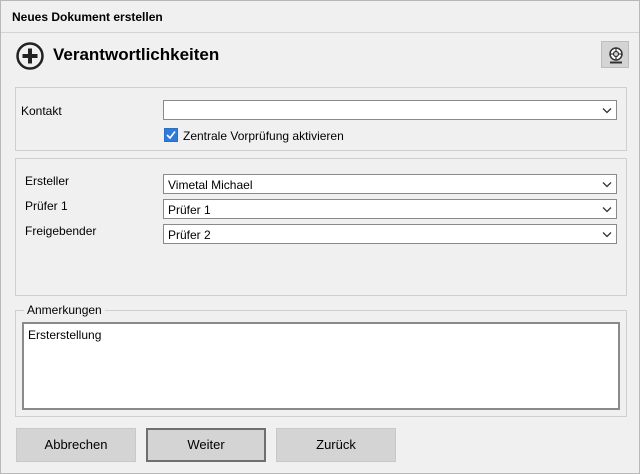 The image size is (640, 474). I want to click on approver-value: Prüfer 2, so click(189, 235).